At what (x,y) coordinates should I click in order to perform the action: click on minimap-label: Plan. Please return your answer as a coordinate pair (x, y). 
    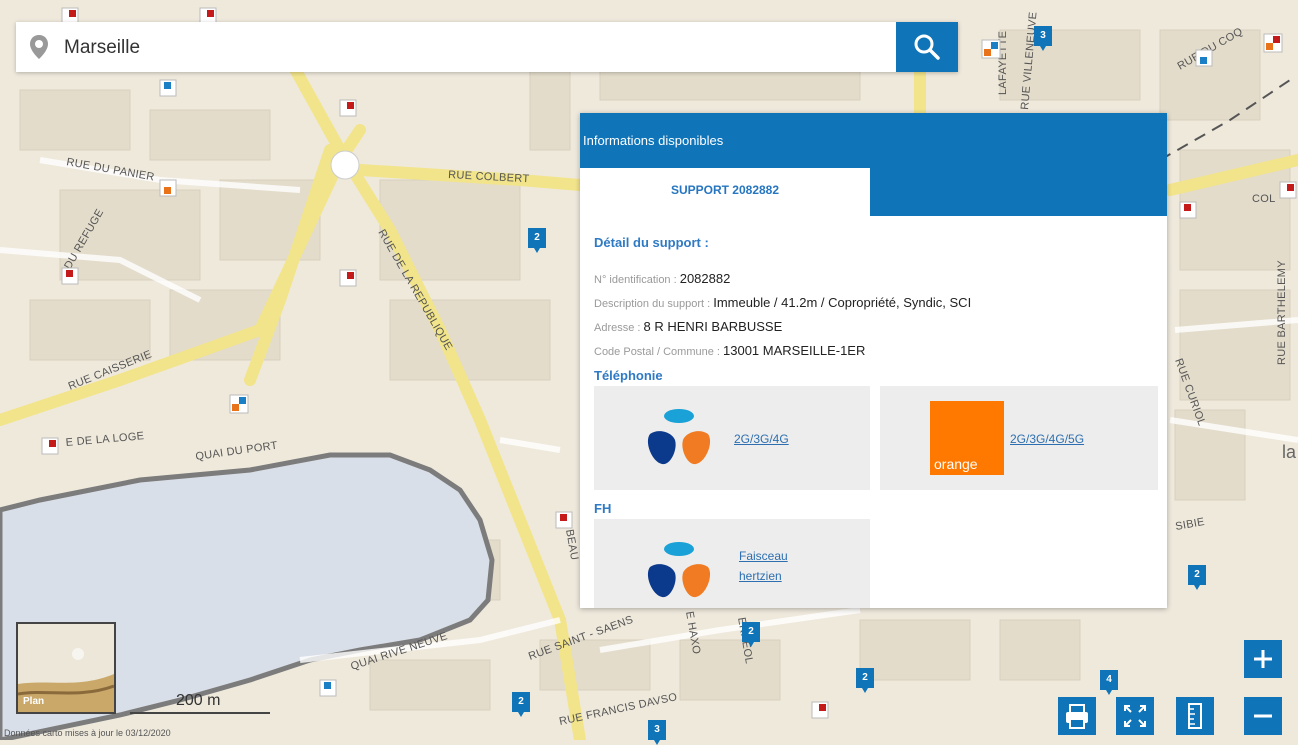
    Looking at the image, I should click on (34, 701).